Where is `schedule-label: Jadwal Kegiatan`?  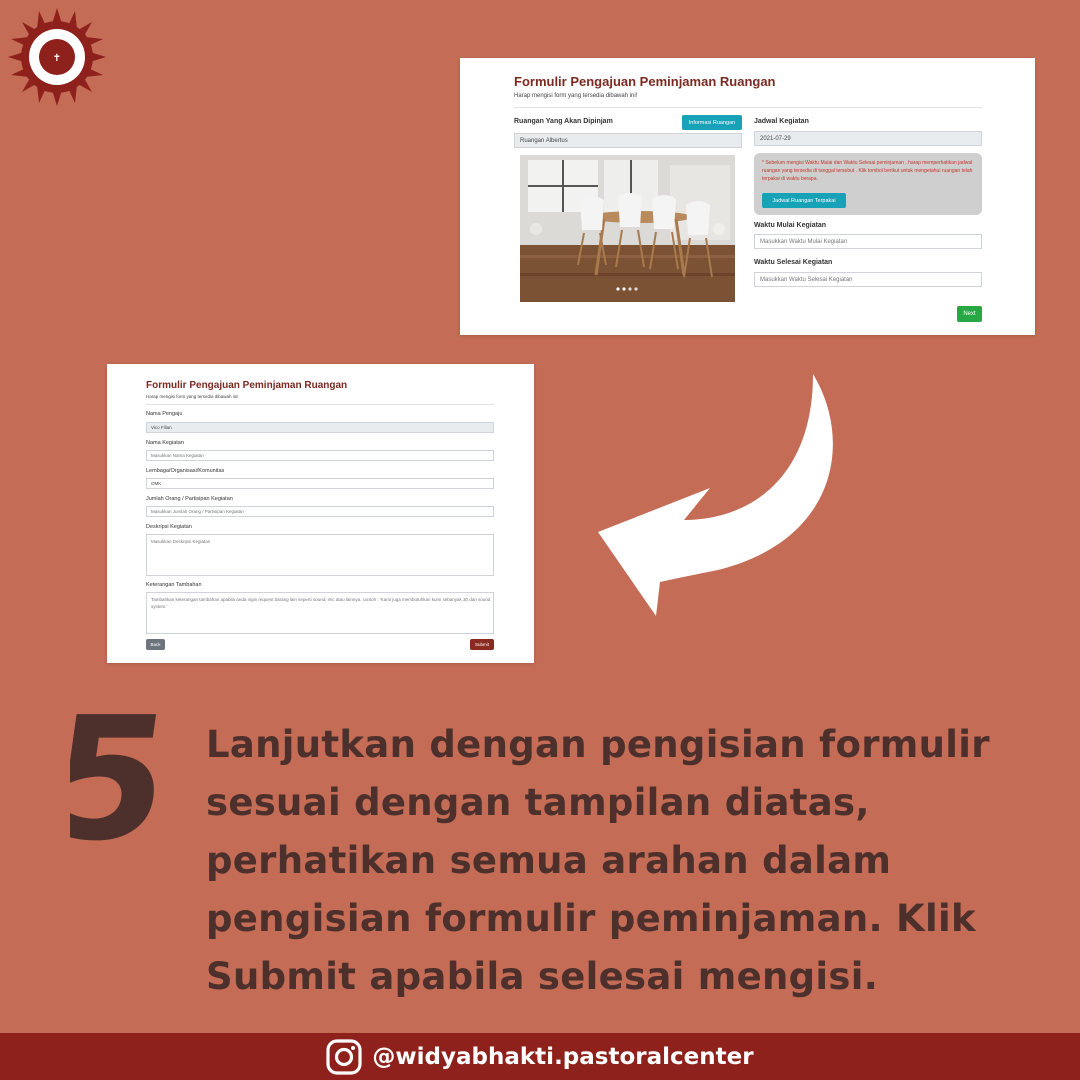 schedule-label: Jadwal Kegiatan is located at coordinates (781, 121).